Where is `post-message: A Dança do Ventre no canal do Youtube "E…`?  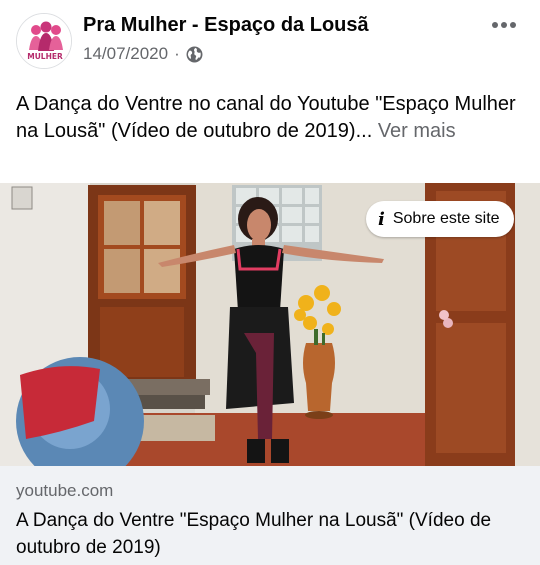
post-message: A Dança do Ventre no canal do Youtube "E… is located at coordinates (271, 118).